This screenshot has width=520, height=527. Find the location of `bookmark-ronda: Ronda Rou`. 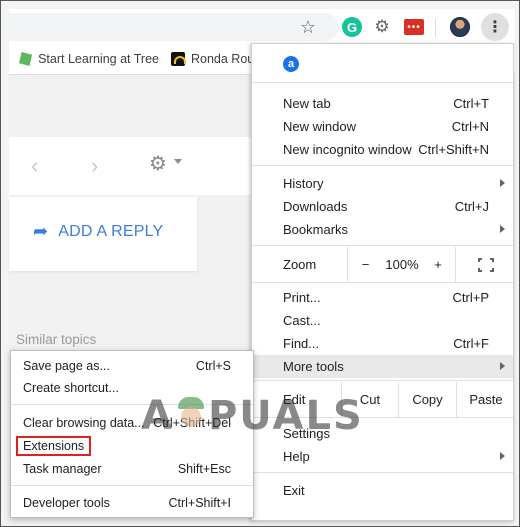

bookmark-ronda: Ronda Rou is located at coordinates (216, 59).